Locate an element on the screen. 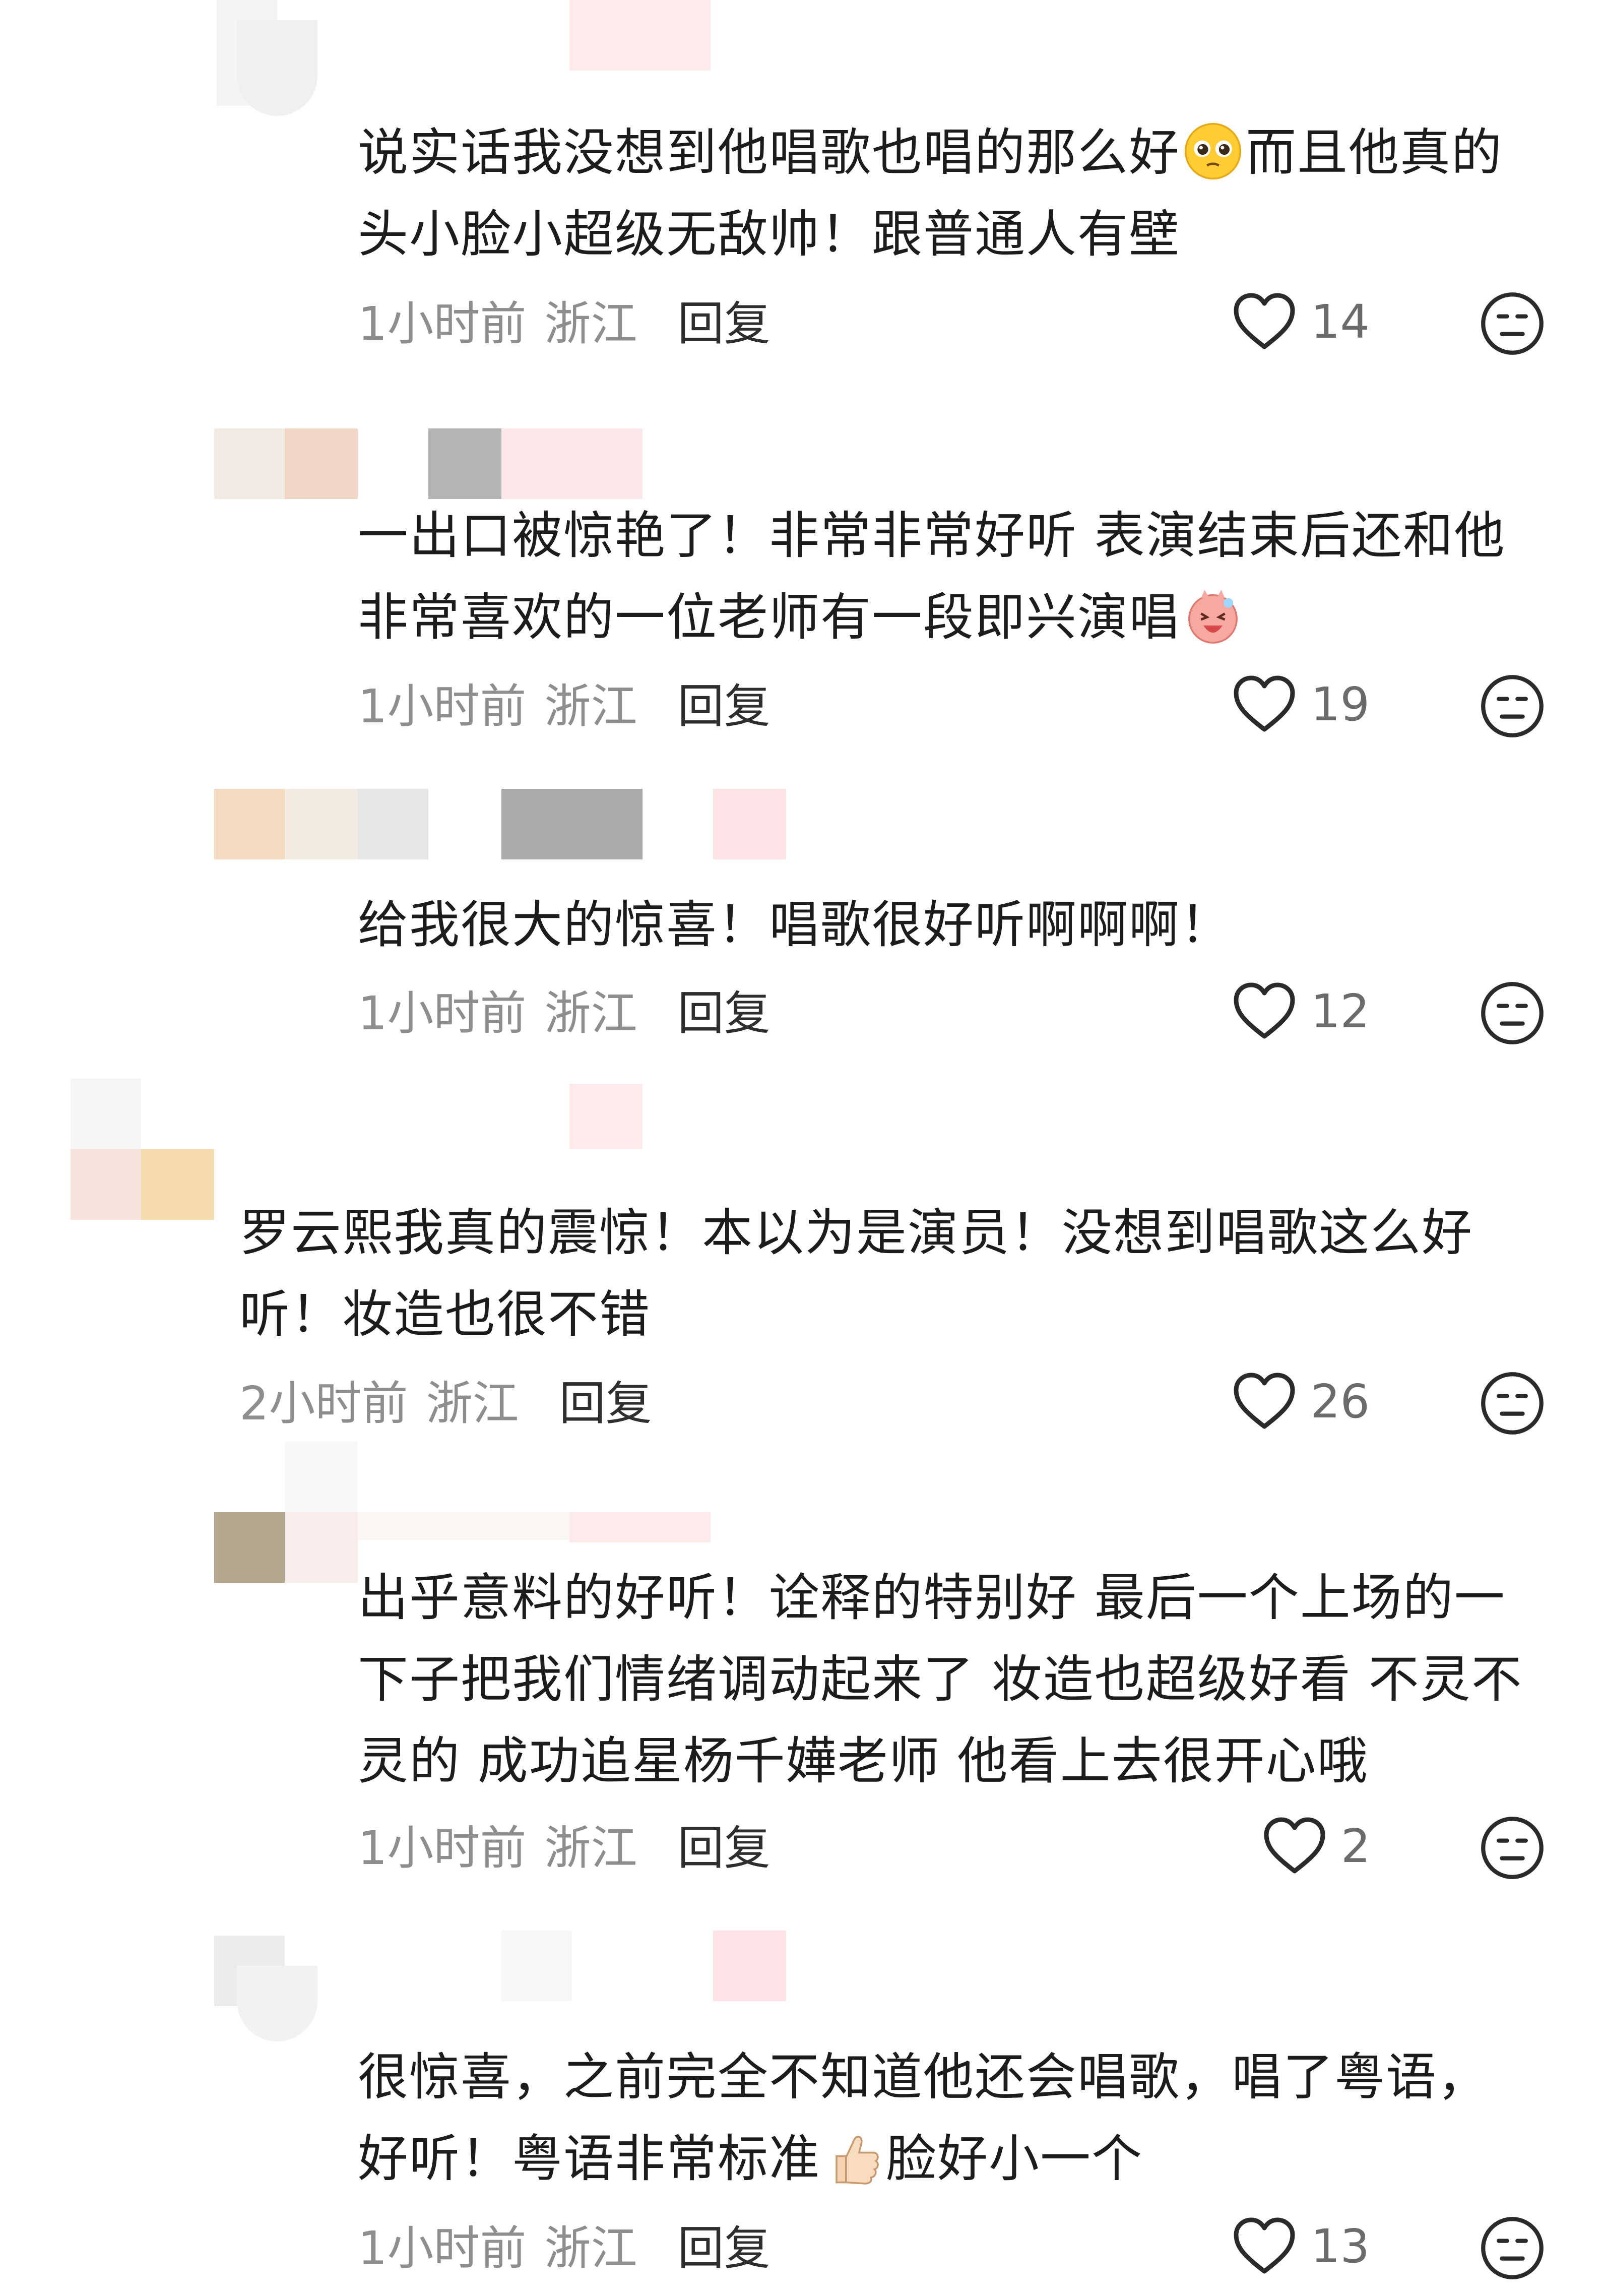  comment-text: 一出口被惊艳了！非常非常好听 表演结束后还和他 非常喜欢的一位老师有一段即兴演唱 is located at coordinates (932, 576).